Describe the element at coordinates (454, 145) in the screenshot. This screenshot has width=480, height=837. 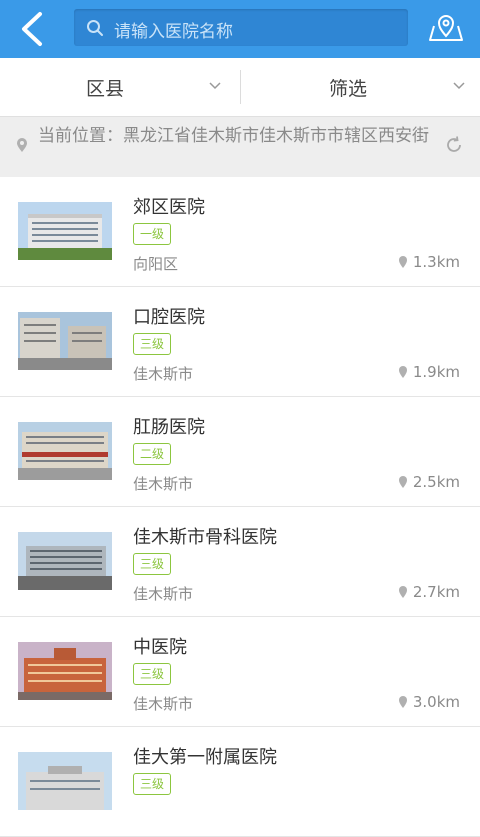
I see `refresh-icon` at that location.